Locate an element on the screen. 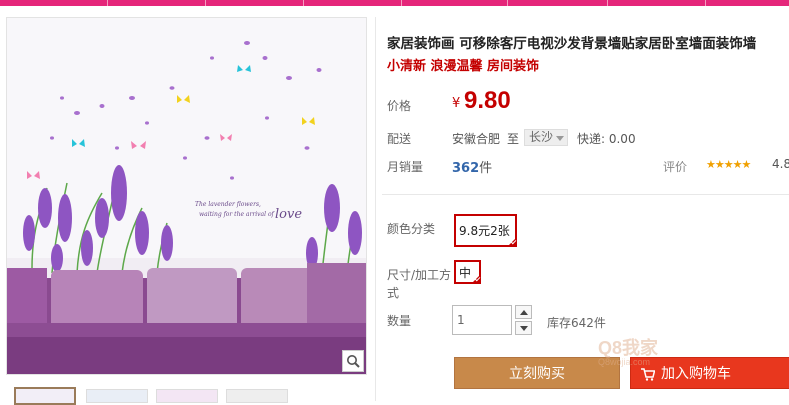 Image resolution: width=789 pixels, height=405 pixels. monthly-sales-label: 月销量 is located at coordinates (405, 167).